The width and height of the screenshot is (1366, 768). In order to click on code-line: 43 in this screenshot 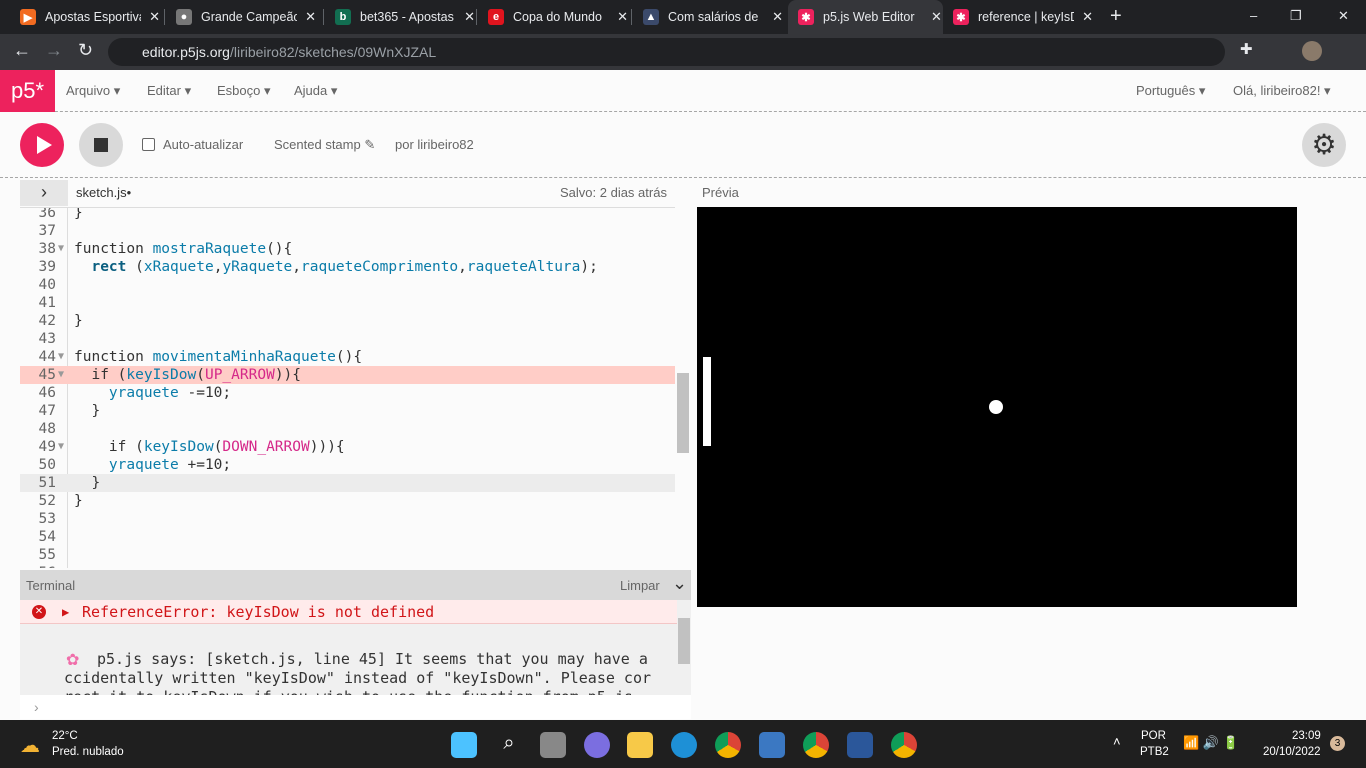, I will do `click(348, 339)`.